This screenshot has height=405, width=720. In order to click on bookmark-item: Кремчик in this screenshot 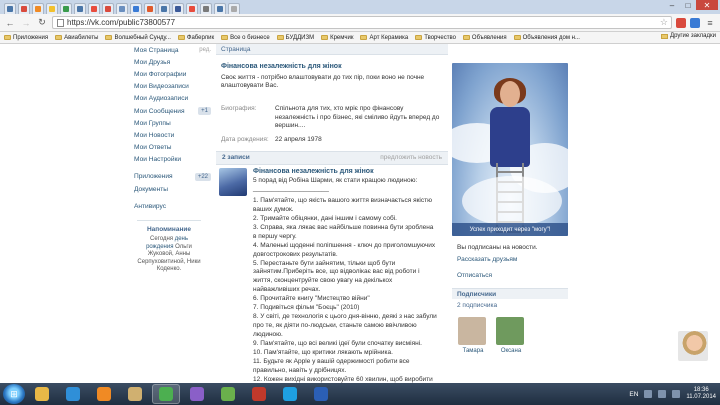, I will do `click(337, 38)`.